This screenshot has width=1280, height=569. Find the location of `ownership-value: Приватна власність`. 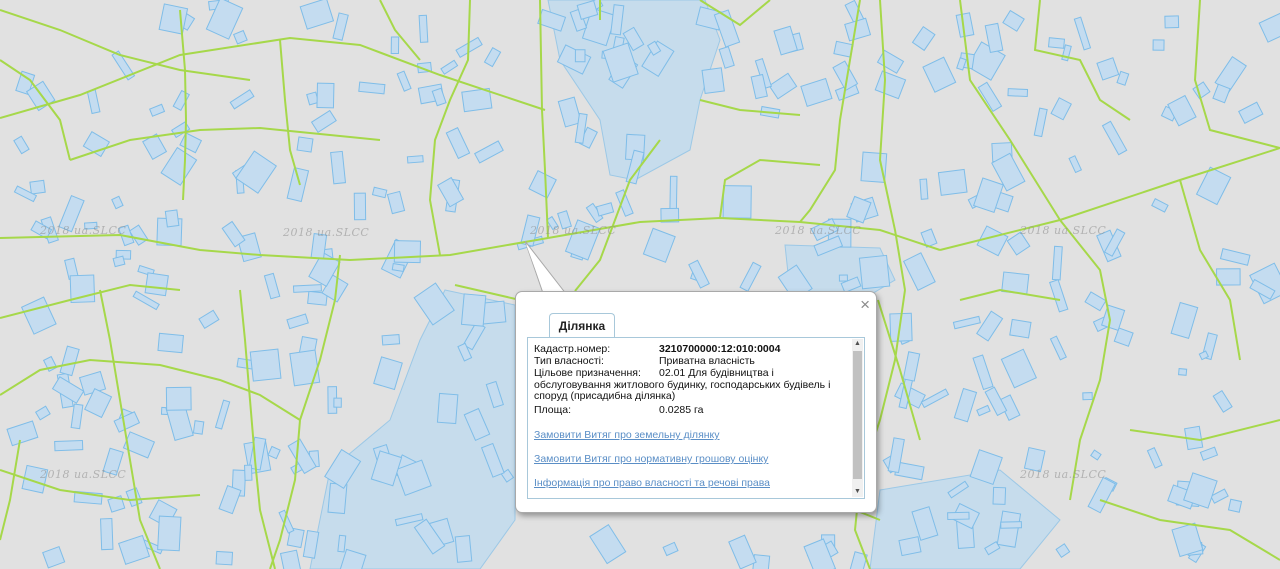

ownership-value: Приватна власність is located at coordinates (707, 361).